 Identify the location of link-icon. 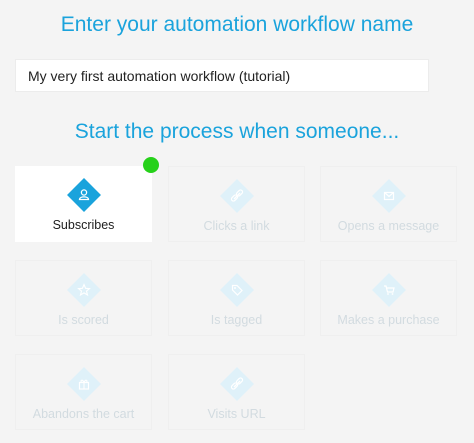
(236, 196).